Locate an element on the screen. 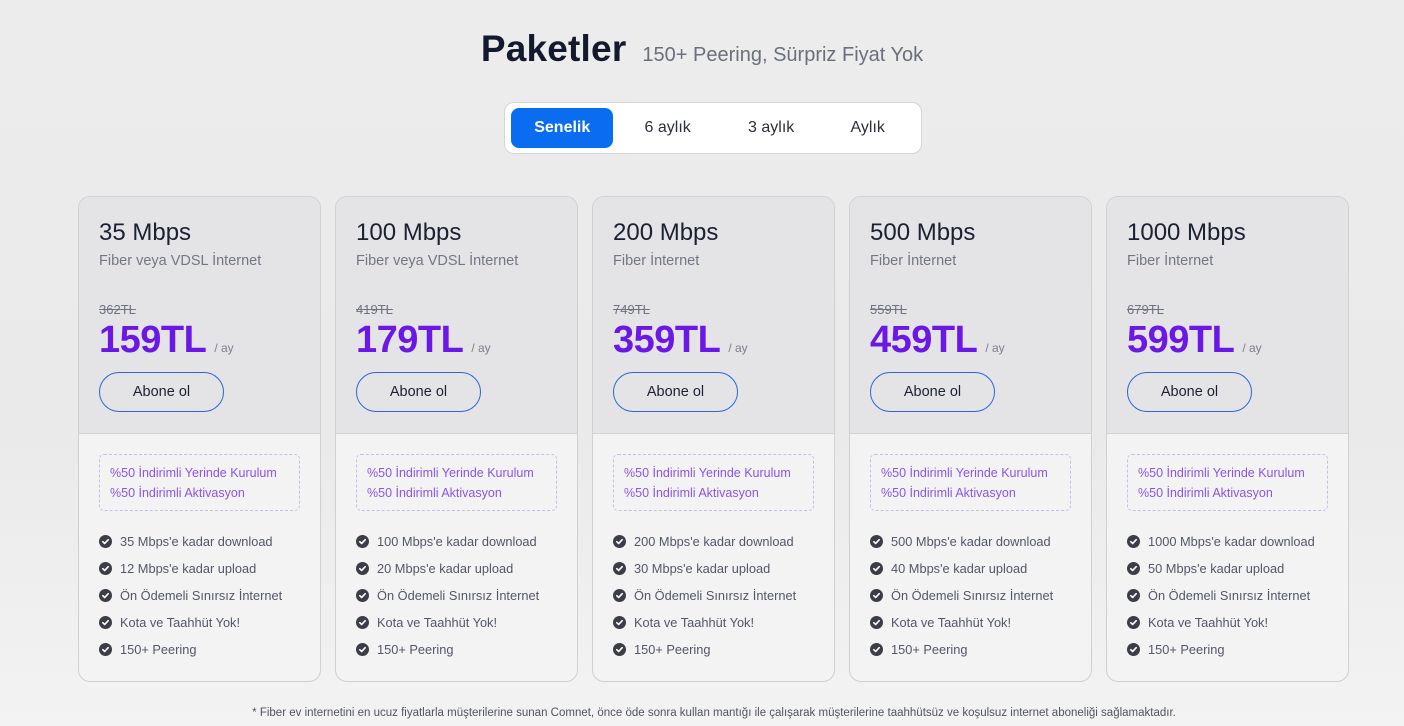 Image resolution: width=1404 pixels, height=726 pixels. page-title: Paketler is located at coordinates (553, 48).